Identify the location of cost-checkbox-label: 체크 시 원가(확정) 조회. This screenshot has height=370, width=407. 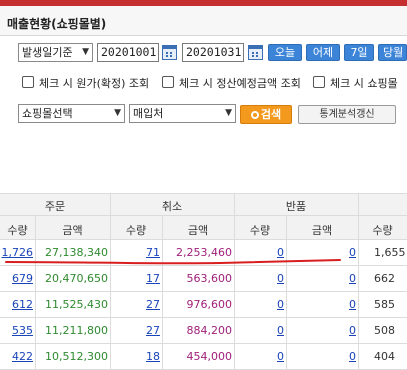
(94, 83).